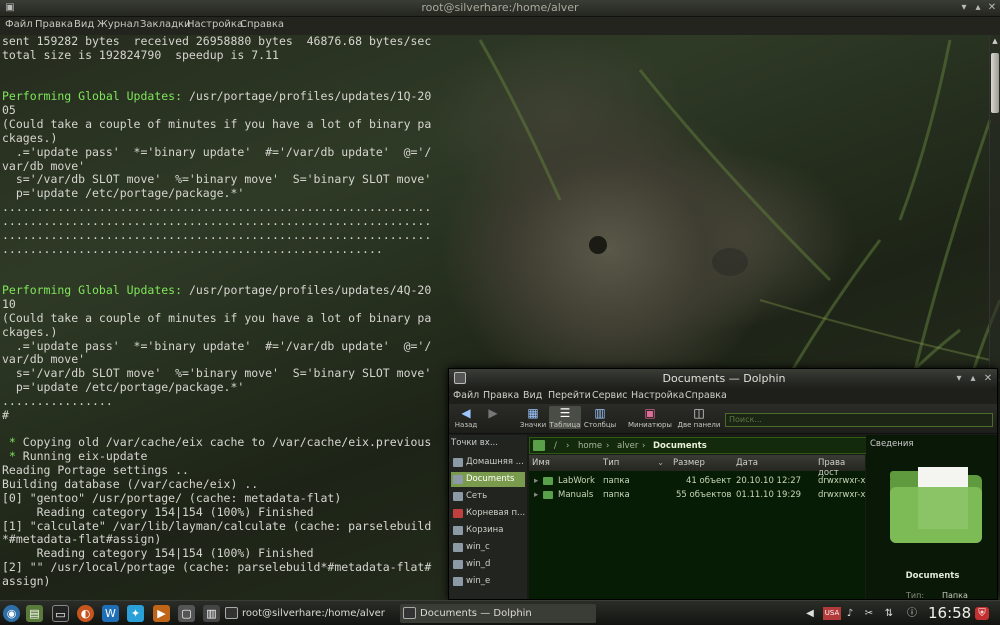 Image resolution: width=1000 pixels, height=625 pixels. What do you see at coordinates (11, 613) in the screenshot?
I see `kickoff-menu-icon: ◉` at bounding box center [11, 613].